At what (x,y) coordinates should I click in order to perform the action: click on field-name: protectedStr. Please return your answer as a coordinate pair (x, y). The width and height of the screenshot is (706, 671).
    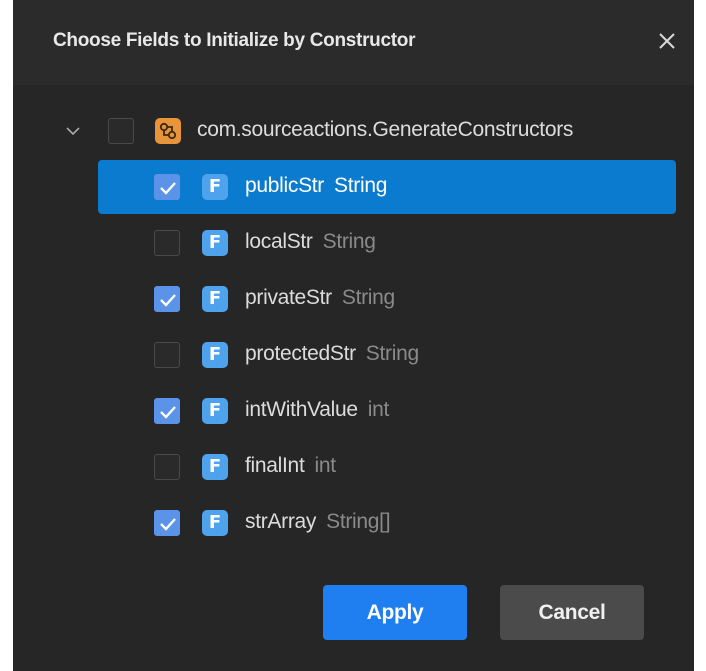
    Looking at the image, I should click on (300, 353).